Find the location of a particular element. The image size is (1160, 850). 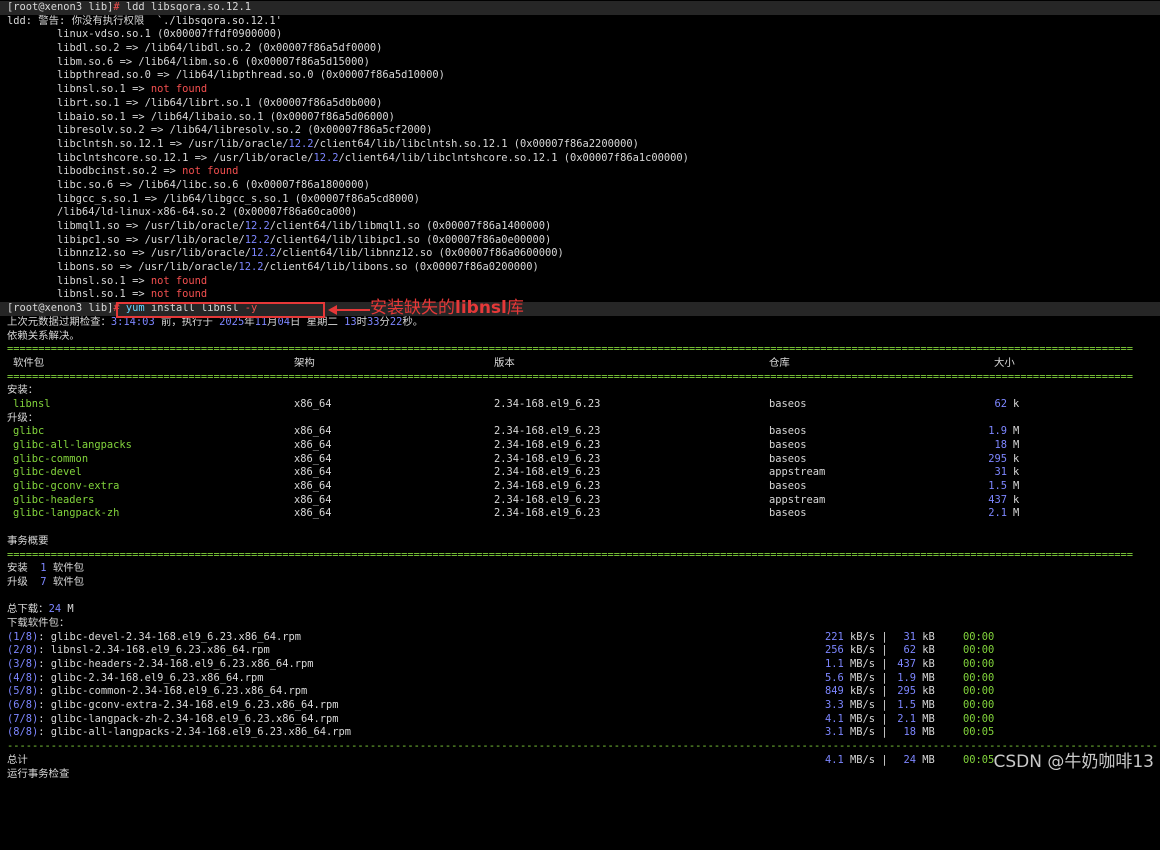

load-address: (0x00007f86a1c00000) is located at coordinates (626, 157).